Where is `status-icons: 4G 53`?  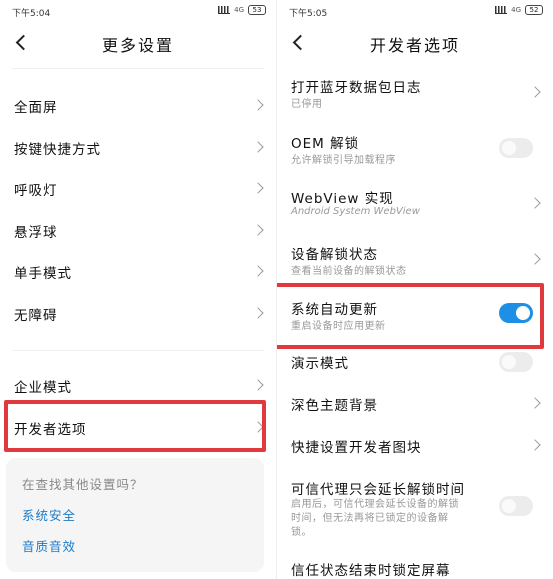
status-icons: 4G 53 is located at coordinates (242, 10).